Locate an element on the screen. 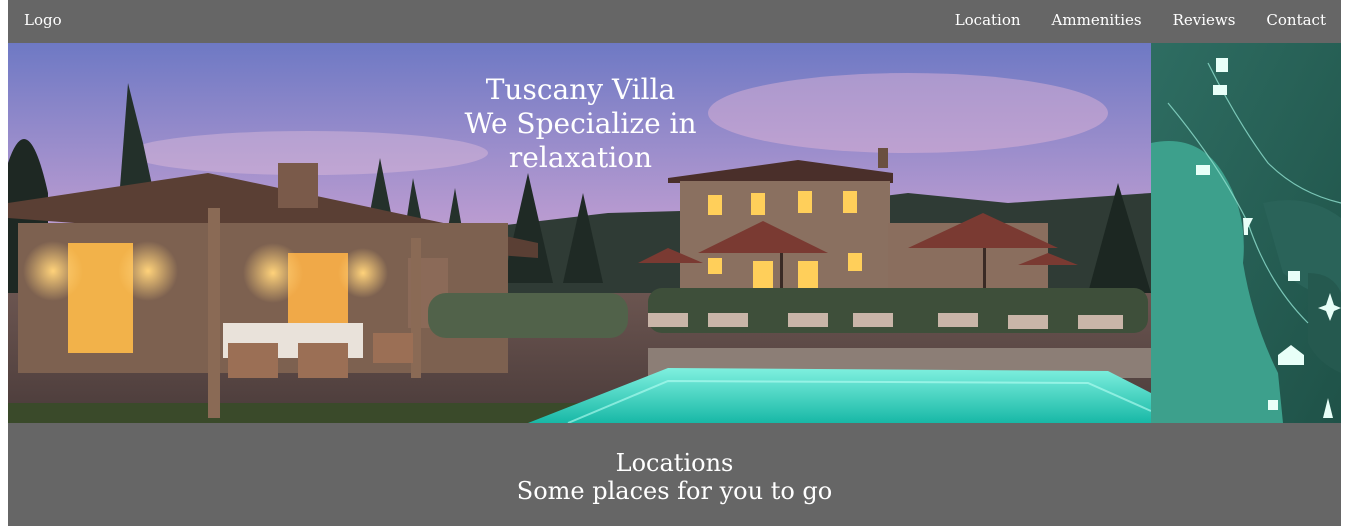 This screenshot has height=526, width=1345. nav-link-reviews: Reviews is located at coordinates (1204, 20).